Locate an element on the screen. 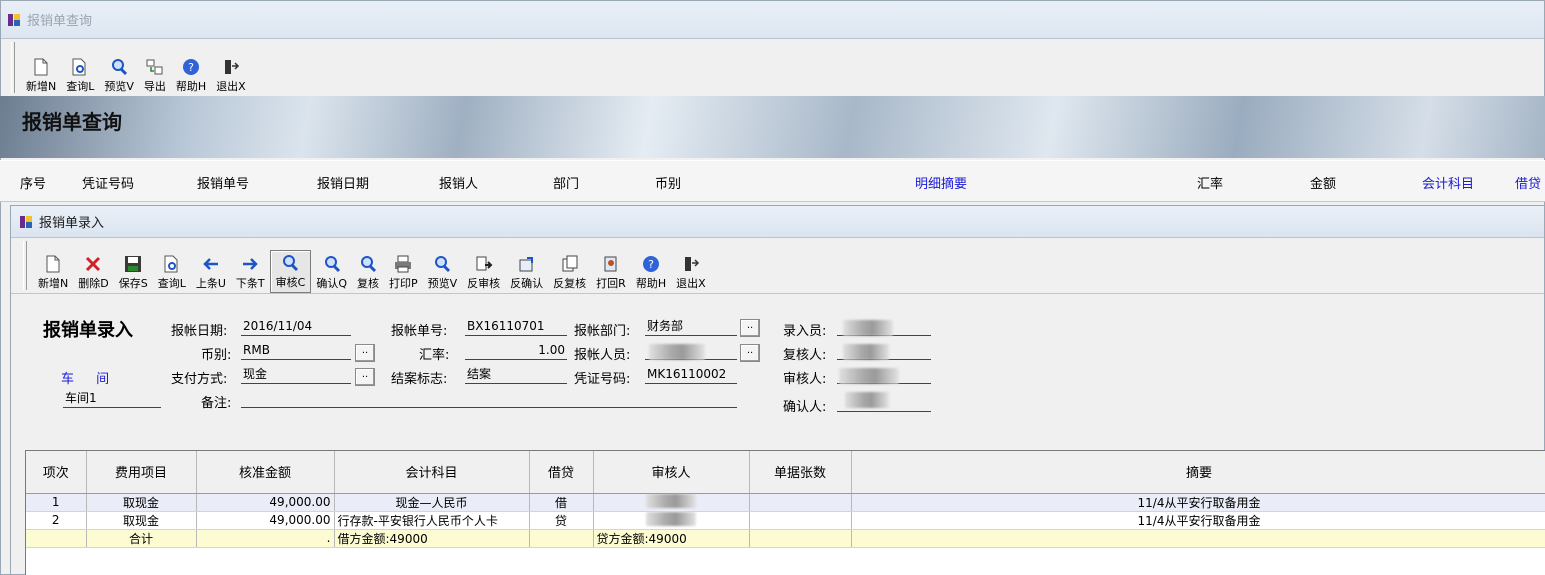  child-exit-button: 退出X is located at coordinates (691, 272).